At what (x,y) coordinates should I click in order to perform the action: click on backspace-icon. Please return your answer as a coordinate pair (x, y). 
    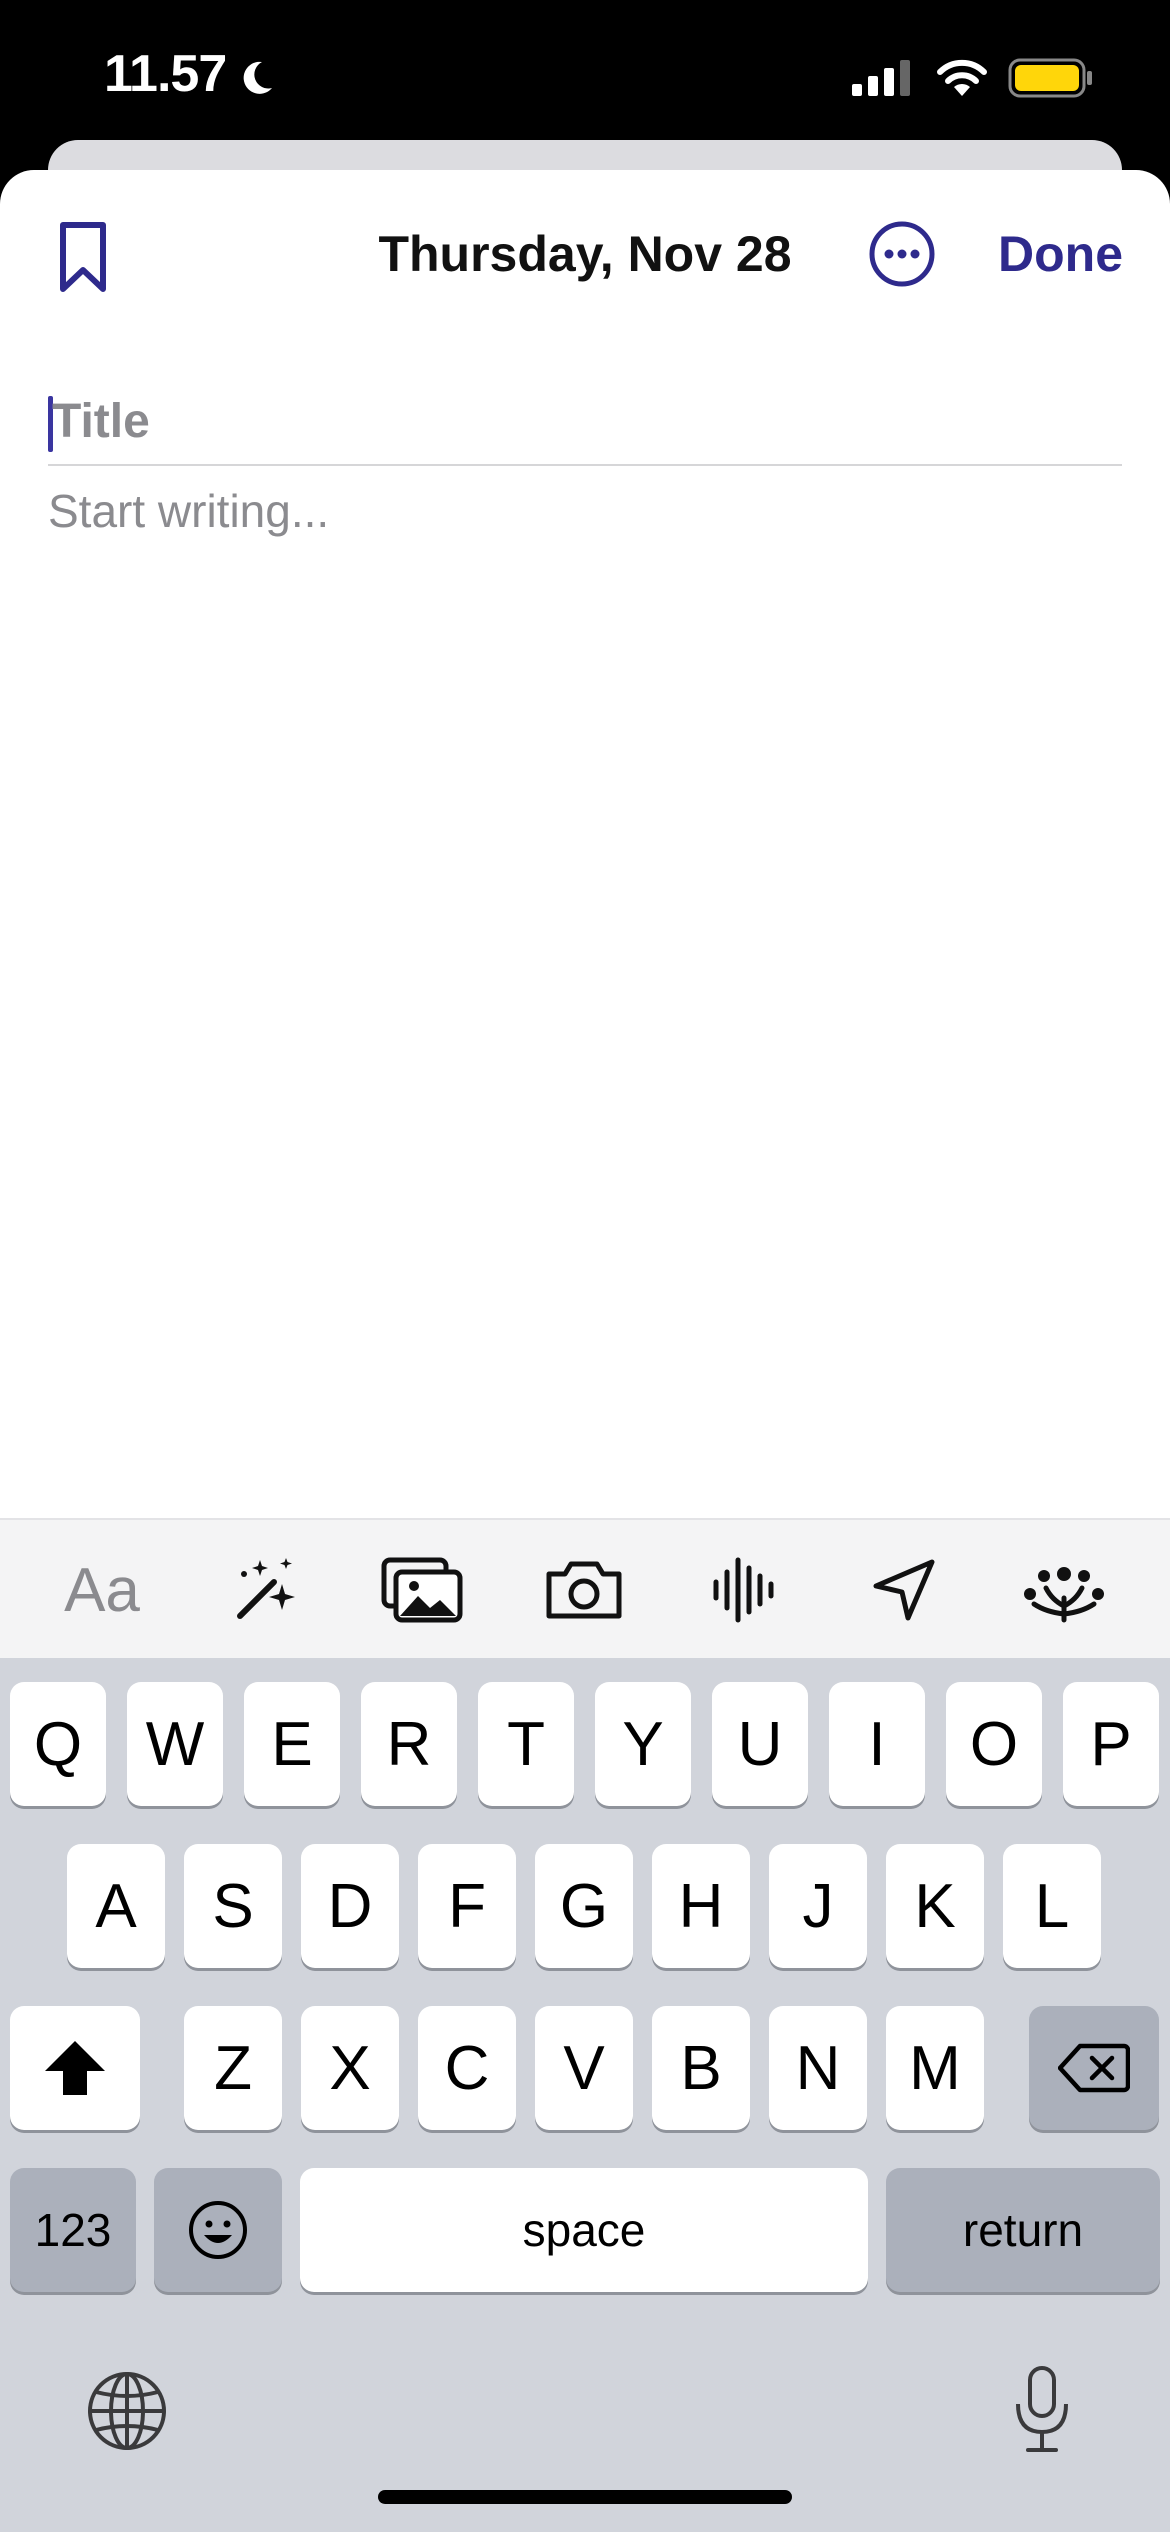
    Looking at the image, I should click on (1094, 2068).